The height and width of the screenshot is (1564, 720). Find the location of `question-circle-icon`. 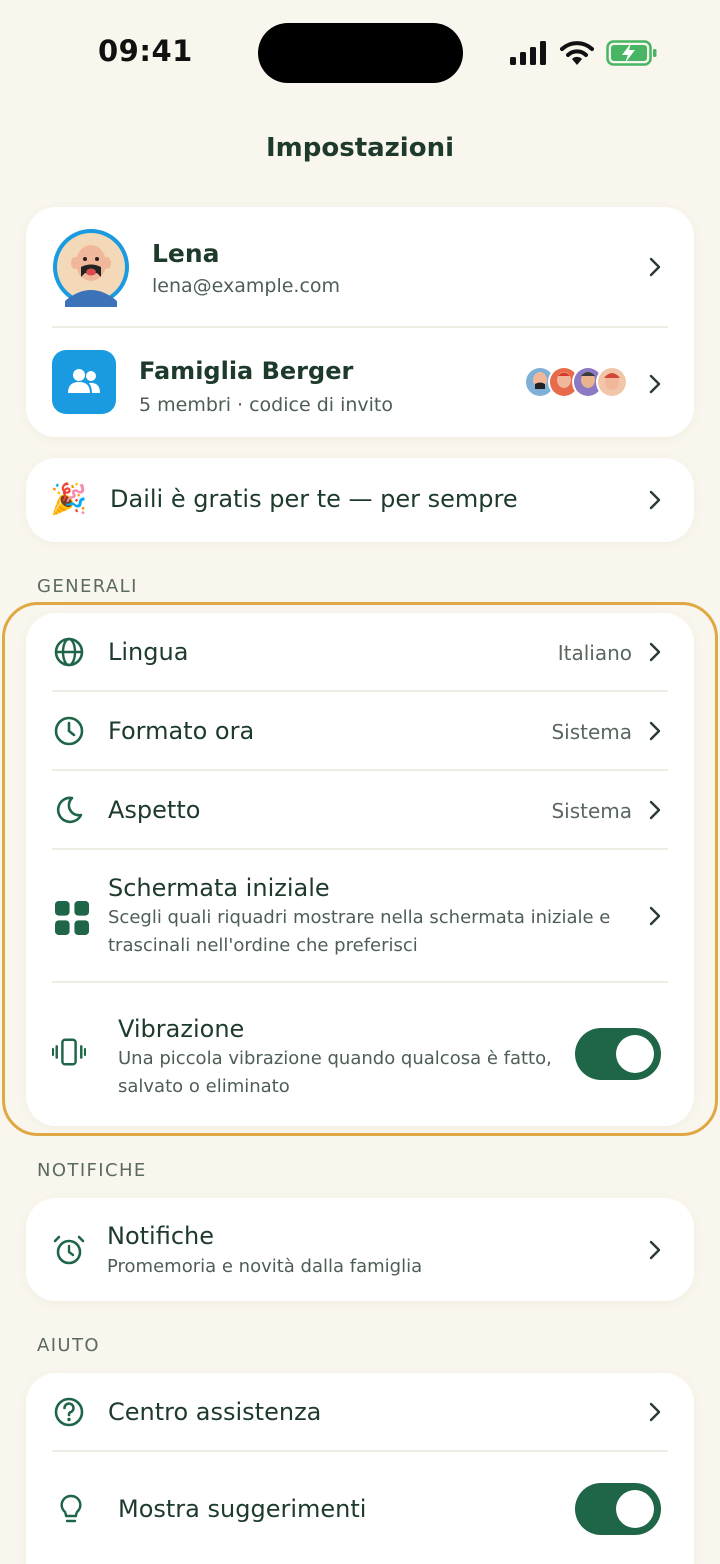

question-circle-icon is located at coordinates (69, 1412).